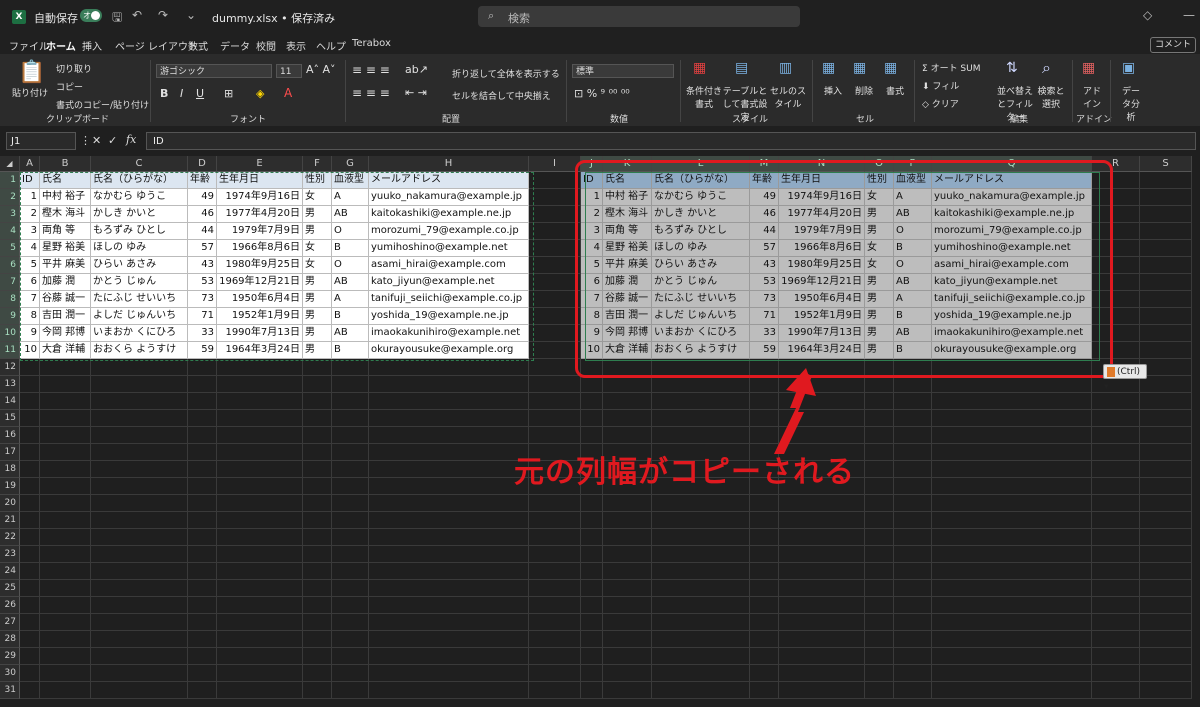 This screenshot has width=1200, height=707. I want to click on pasted-cell: 1990年7月13日, so click(822, 333).